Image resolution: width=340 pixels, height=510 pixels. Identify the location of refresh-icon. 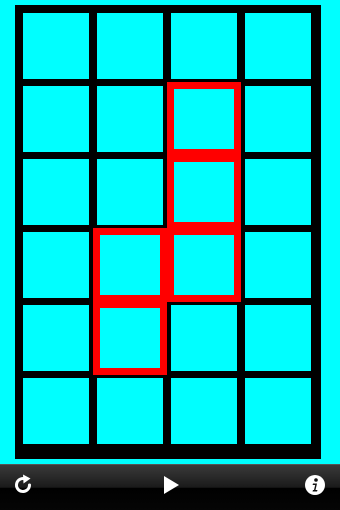
(23, 487).